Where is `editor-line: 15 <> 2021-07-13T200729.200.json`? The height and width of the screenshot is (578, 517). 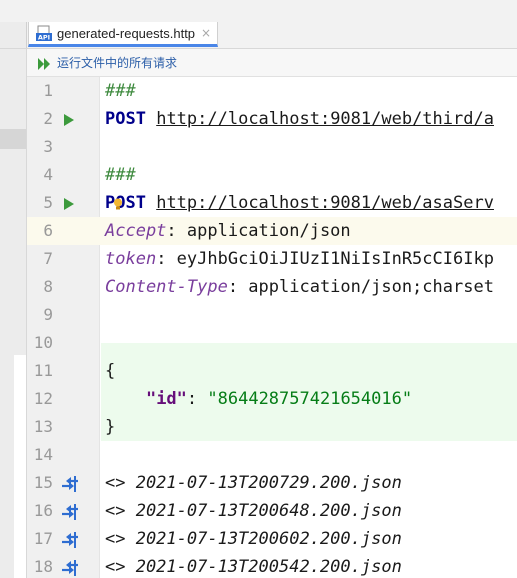 editor-line: 15 <> 2021-07-13T200729.200.json is located at coordinates (272, 483).